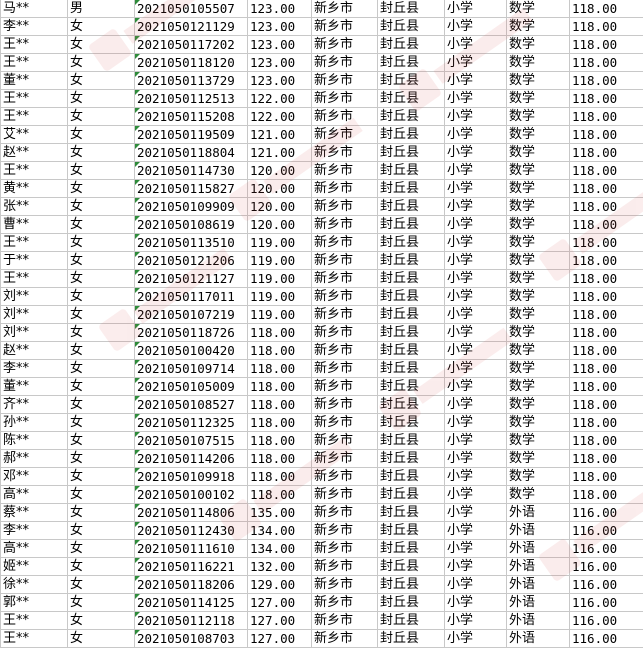 The width and height of the screenshot is (643, 649). What do you see at coordinates (279, 584) in the screenshot?
I see `score-cell: 129.00` at bounding box center [279, 584].